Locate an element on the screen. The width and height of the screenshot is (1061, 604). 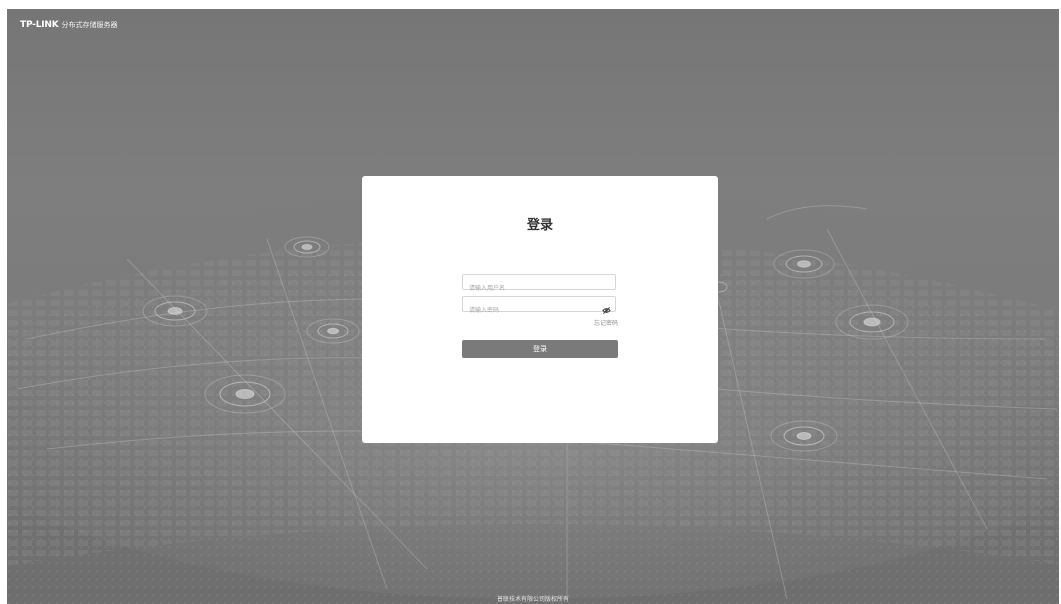
password-field is located at coordinates (539, 307).